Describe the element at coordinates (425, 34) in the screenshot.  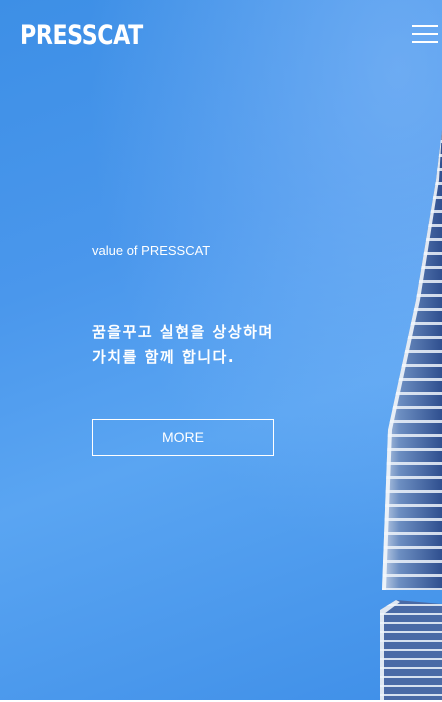
I see `menu-button` at that location.